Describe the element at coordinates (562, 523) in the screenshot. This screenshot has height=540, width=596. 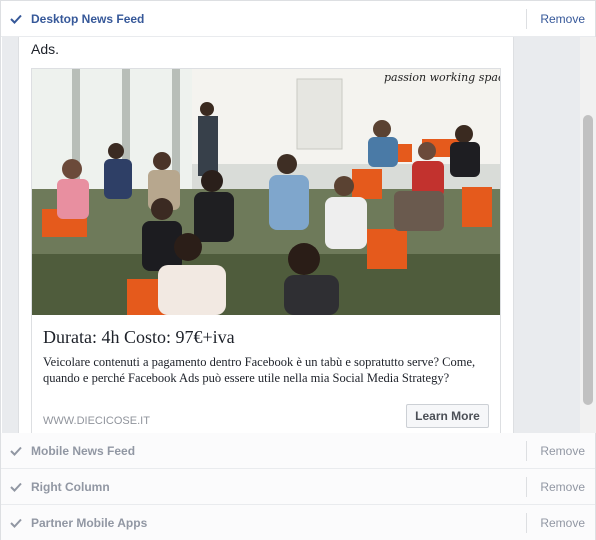
I see `remove-partner-mobile-apps-link: Remove` at that location.